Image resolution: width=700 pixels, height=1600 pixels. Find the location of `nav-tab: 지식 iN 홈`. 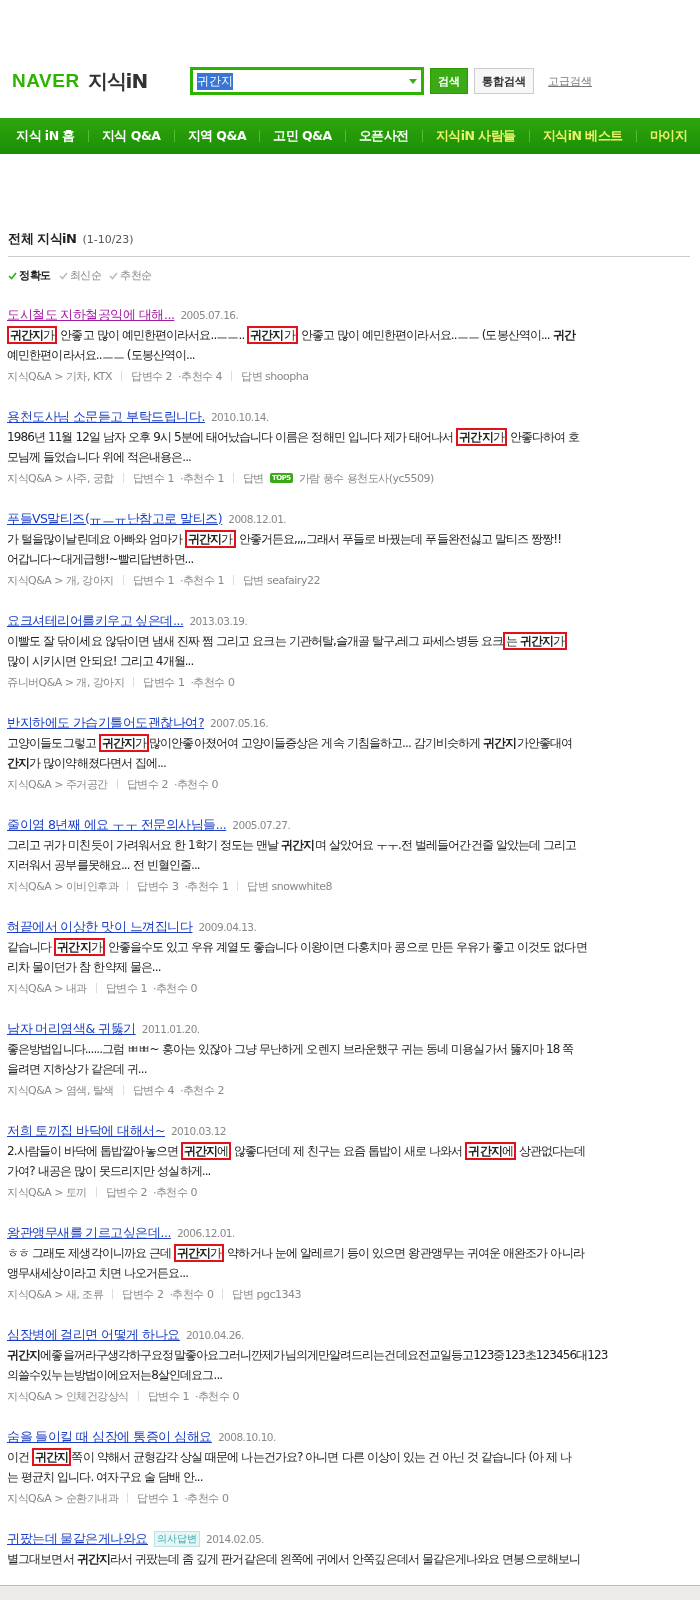

nav-tab: 지식 iN 홈 is located at coordinates (45, 136).